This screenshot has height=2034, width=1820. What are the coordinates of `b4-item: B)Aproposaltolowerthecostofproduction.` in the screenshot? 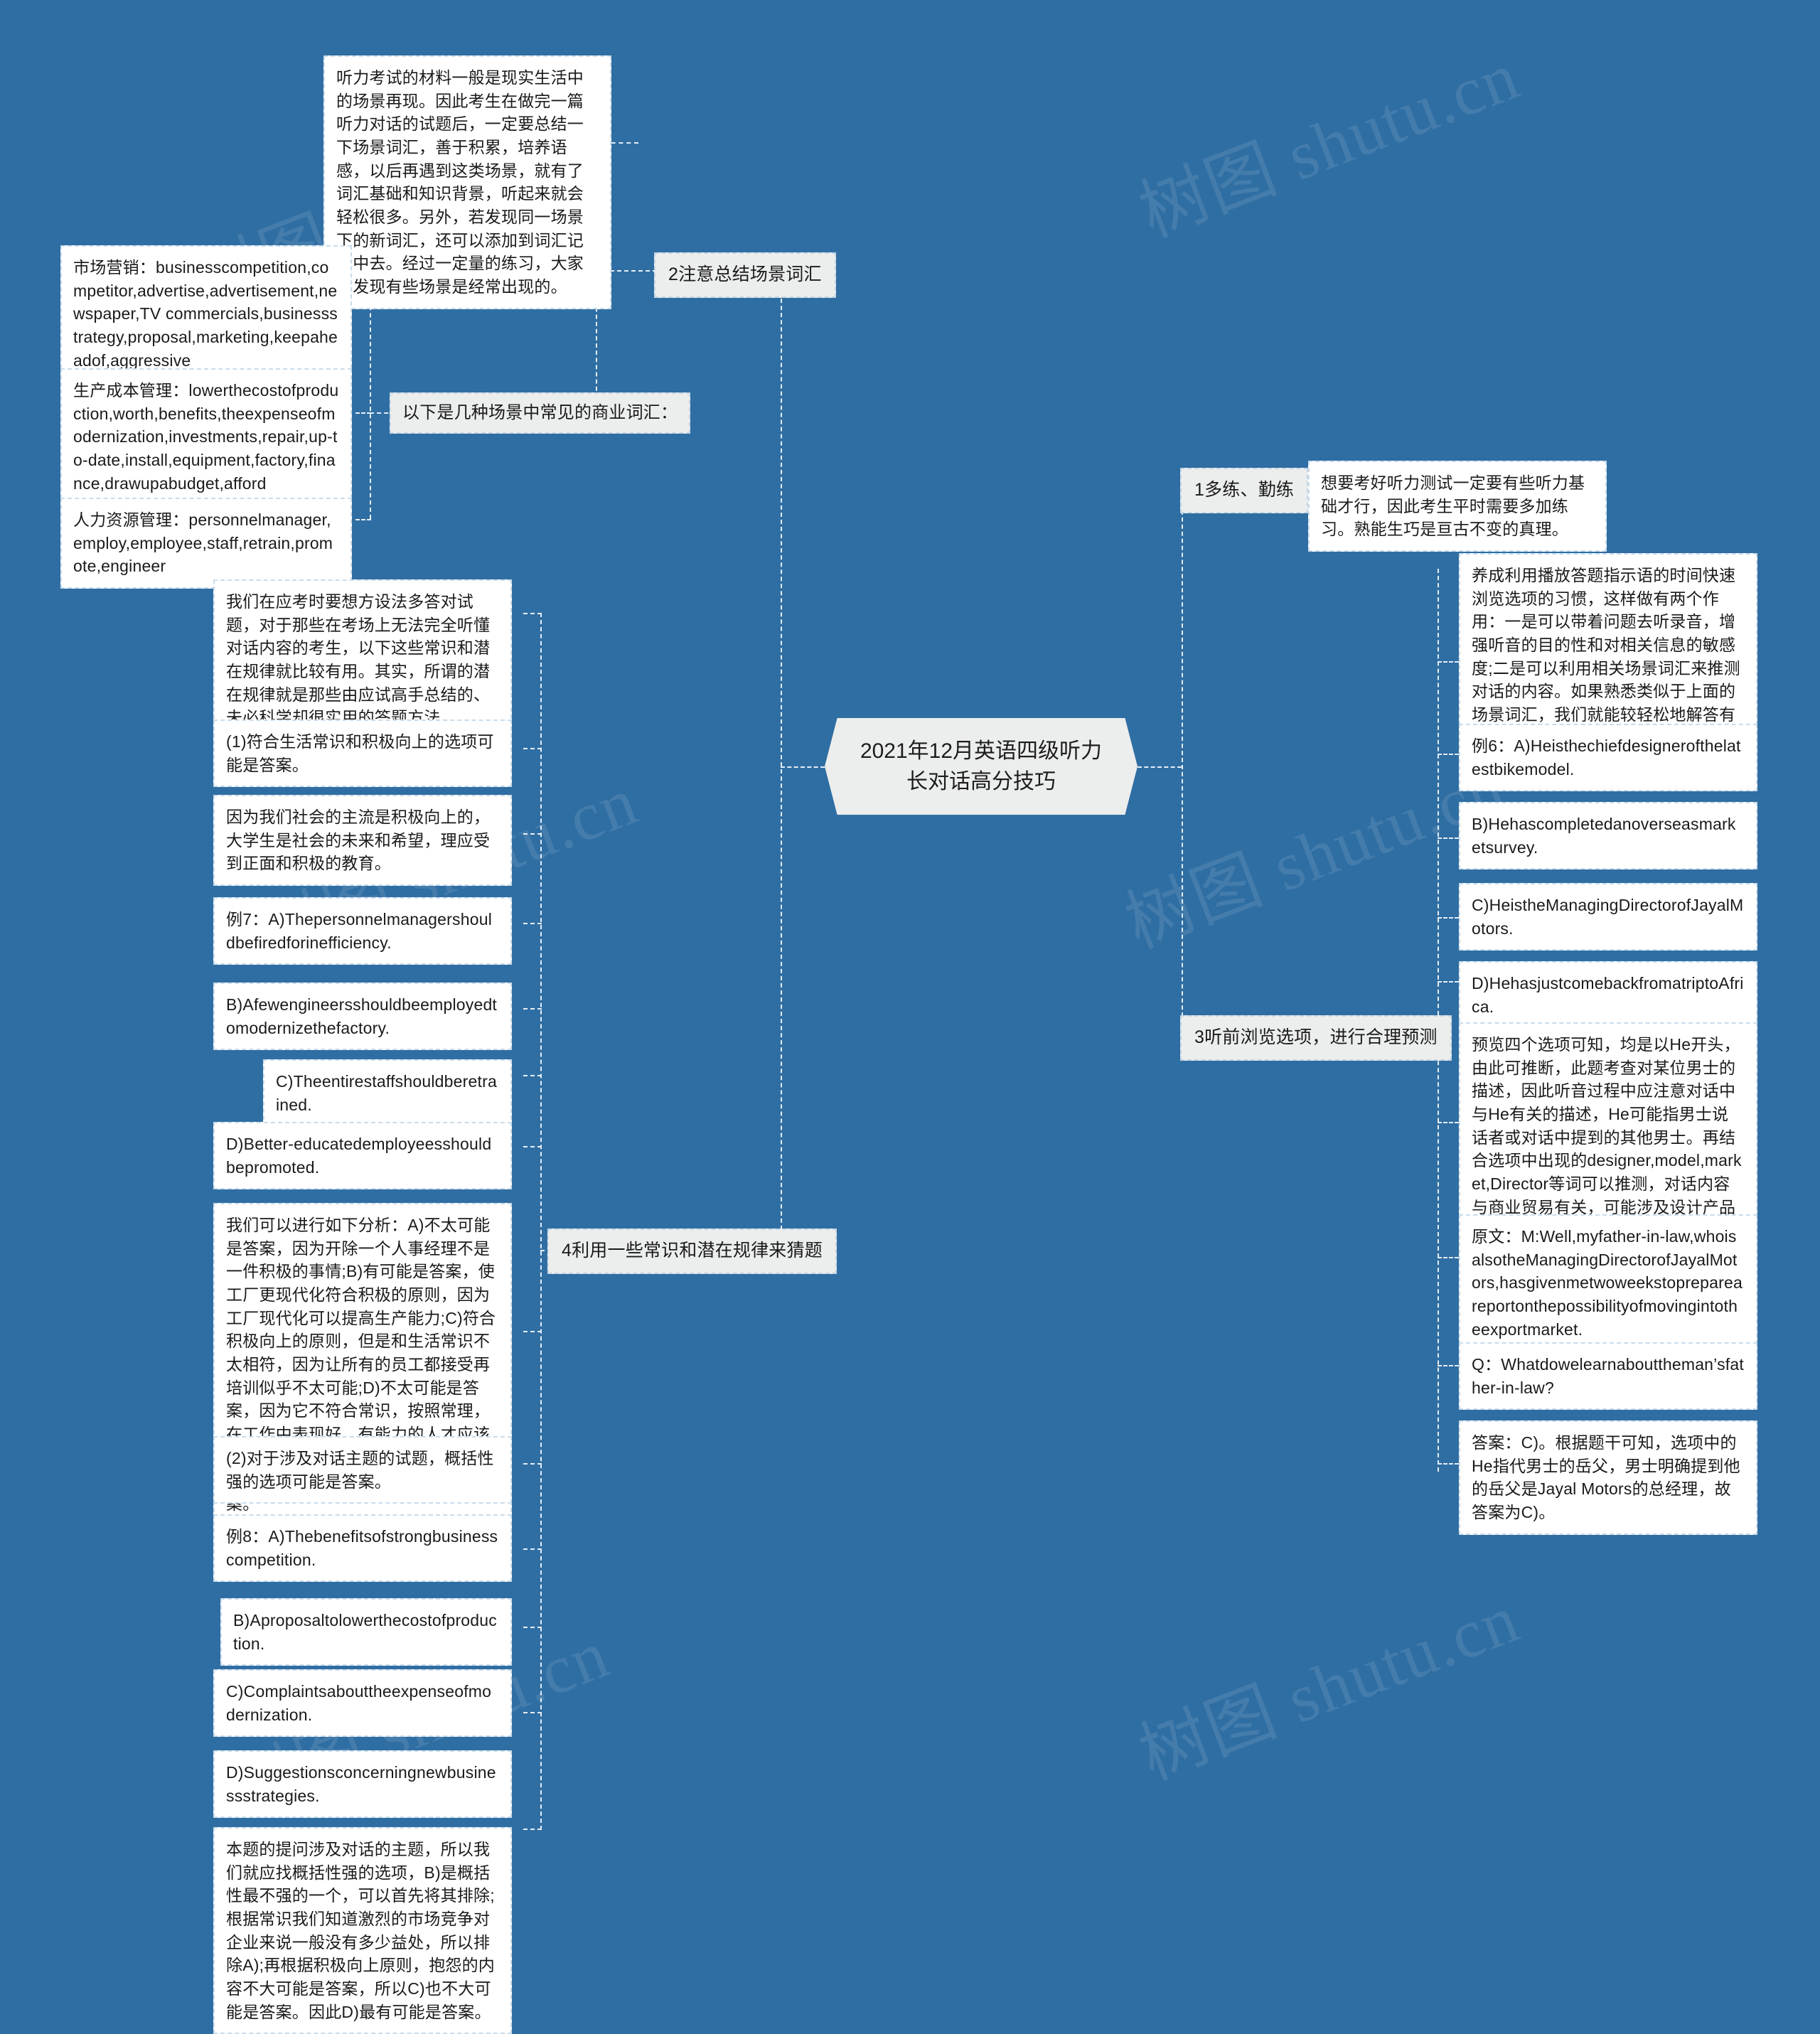 It's located at (366, 1632).